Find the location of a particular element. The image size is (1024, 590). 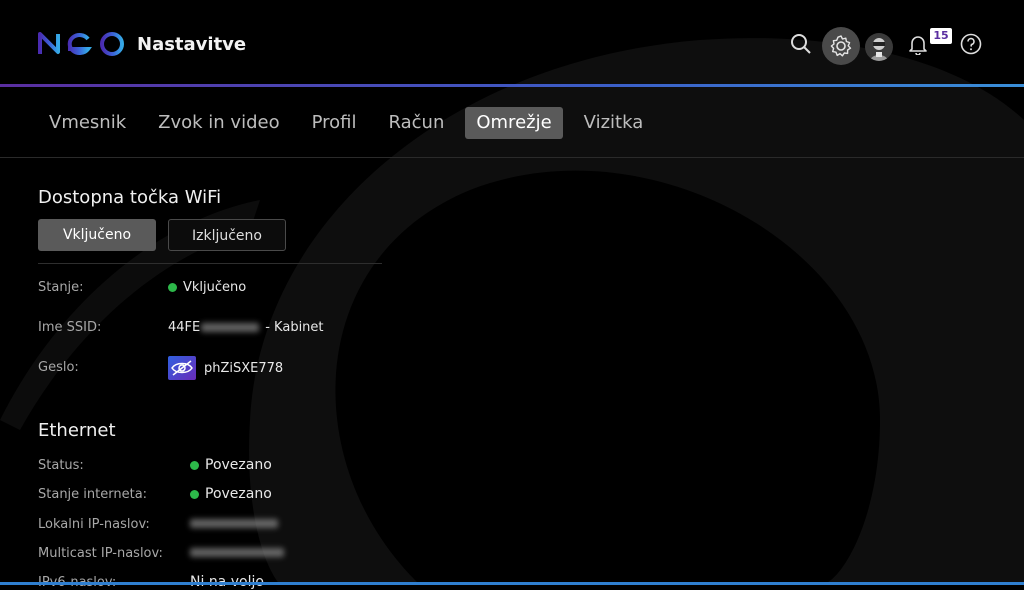

wifi-state-value: Vključeno is located at coordinates (207, 287).